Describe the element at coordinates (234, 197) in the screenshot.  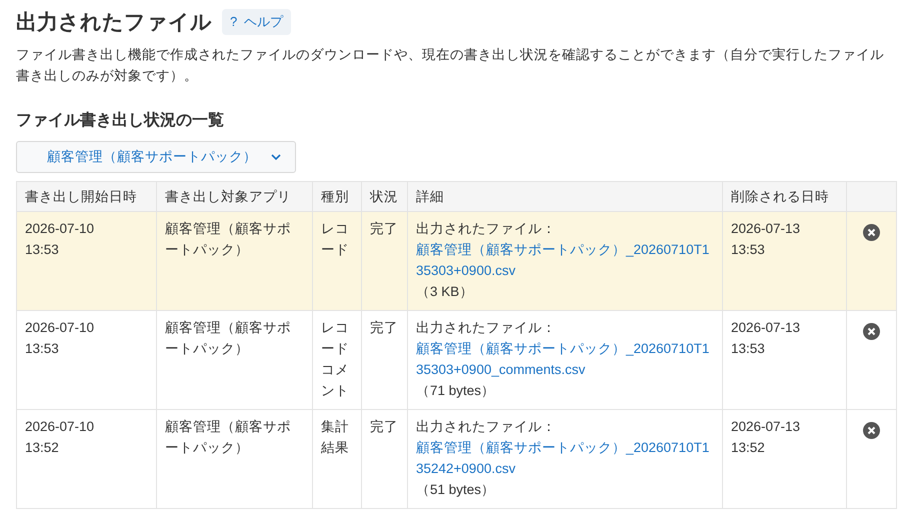
I see `column-header: 書き出し対象アプリ` at that location.